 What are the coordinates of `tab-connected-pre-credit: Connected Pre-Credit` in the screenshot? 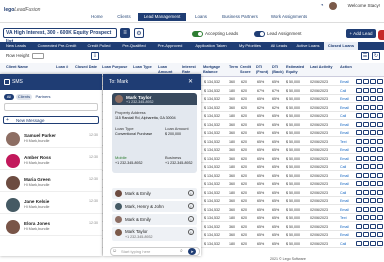 It's located at (57, 46).